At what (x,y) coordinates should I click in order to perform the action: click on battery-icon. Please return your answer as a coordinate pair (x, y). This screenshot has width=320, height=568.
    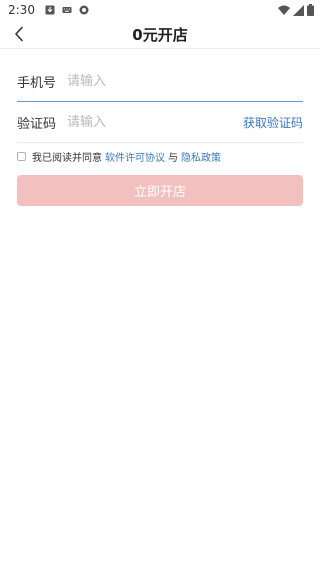
    Looking at the image, I should click on (310, 10).